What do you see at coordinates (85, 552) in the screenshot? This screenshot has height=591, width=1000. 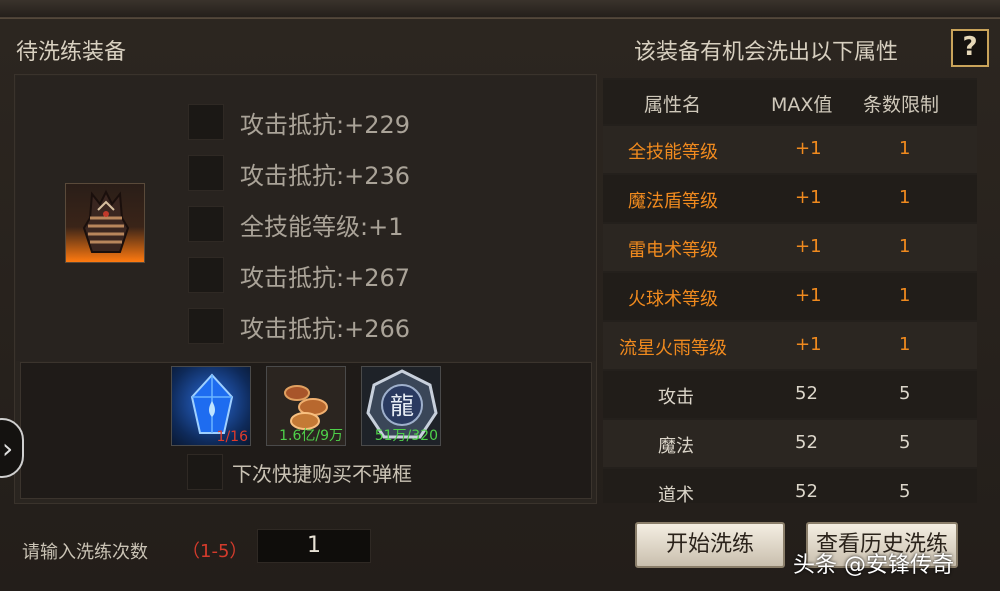 I see `refine-count-label: 请输入洗练次数` at bounding box center [85, 552].